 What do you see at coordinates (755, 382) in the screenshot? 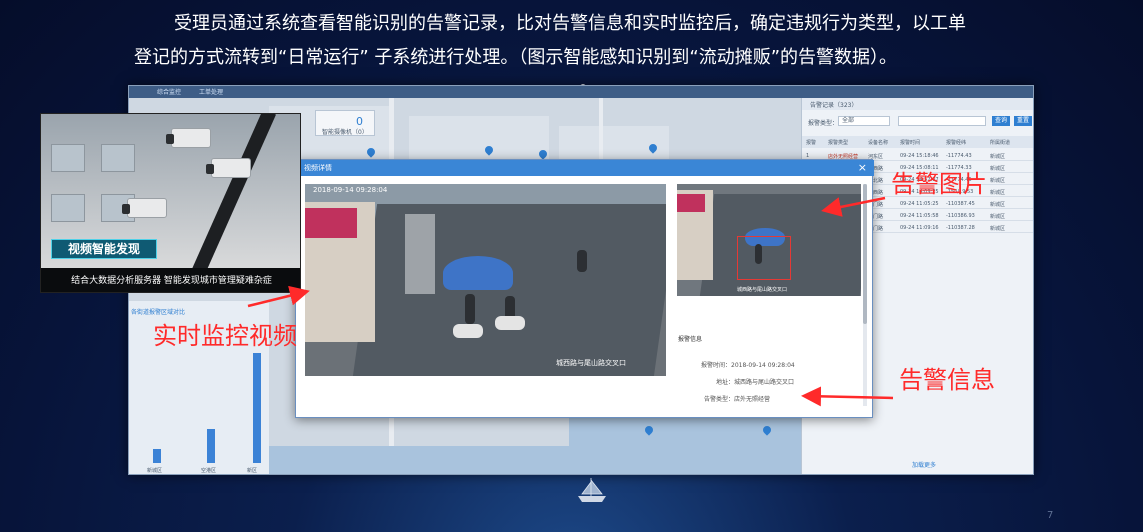
I see `alarm-address: 地址：城西路与尾山路交叉口` at bounding box center [755, 382].